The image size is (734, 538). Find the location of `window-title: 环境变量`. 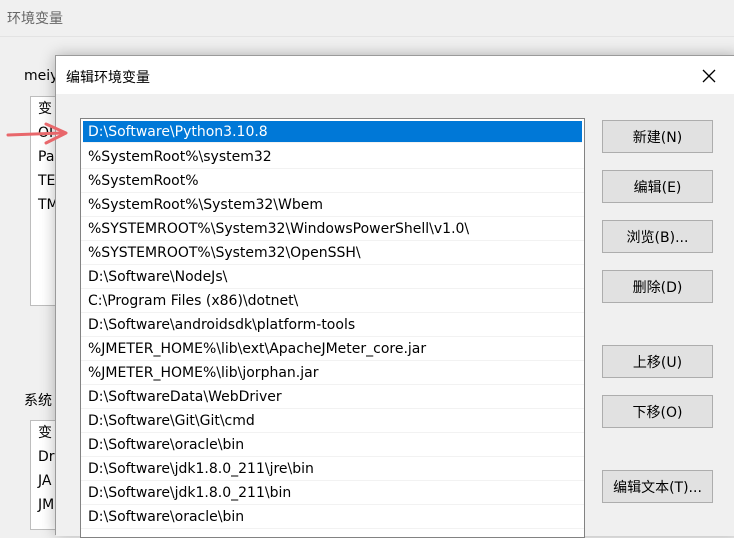

window-title: 环境变量 is located at coordinates (35, 19).